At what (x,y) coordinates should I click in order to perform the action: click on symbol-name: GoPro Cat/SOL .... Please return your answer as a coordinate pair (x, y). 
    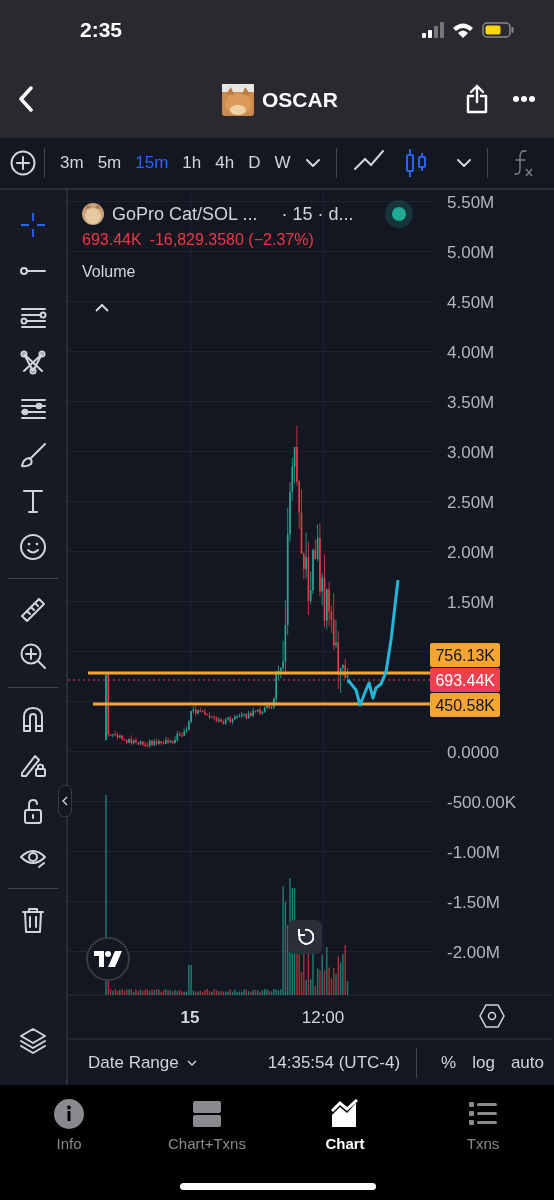
    Looking at the image, I should click on (185, 214).